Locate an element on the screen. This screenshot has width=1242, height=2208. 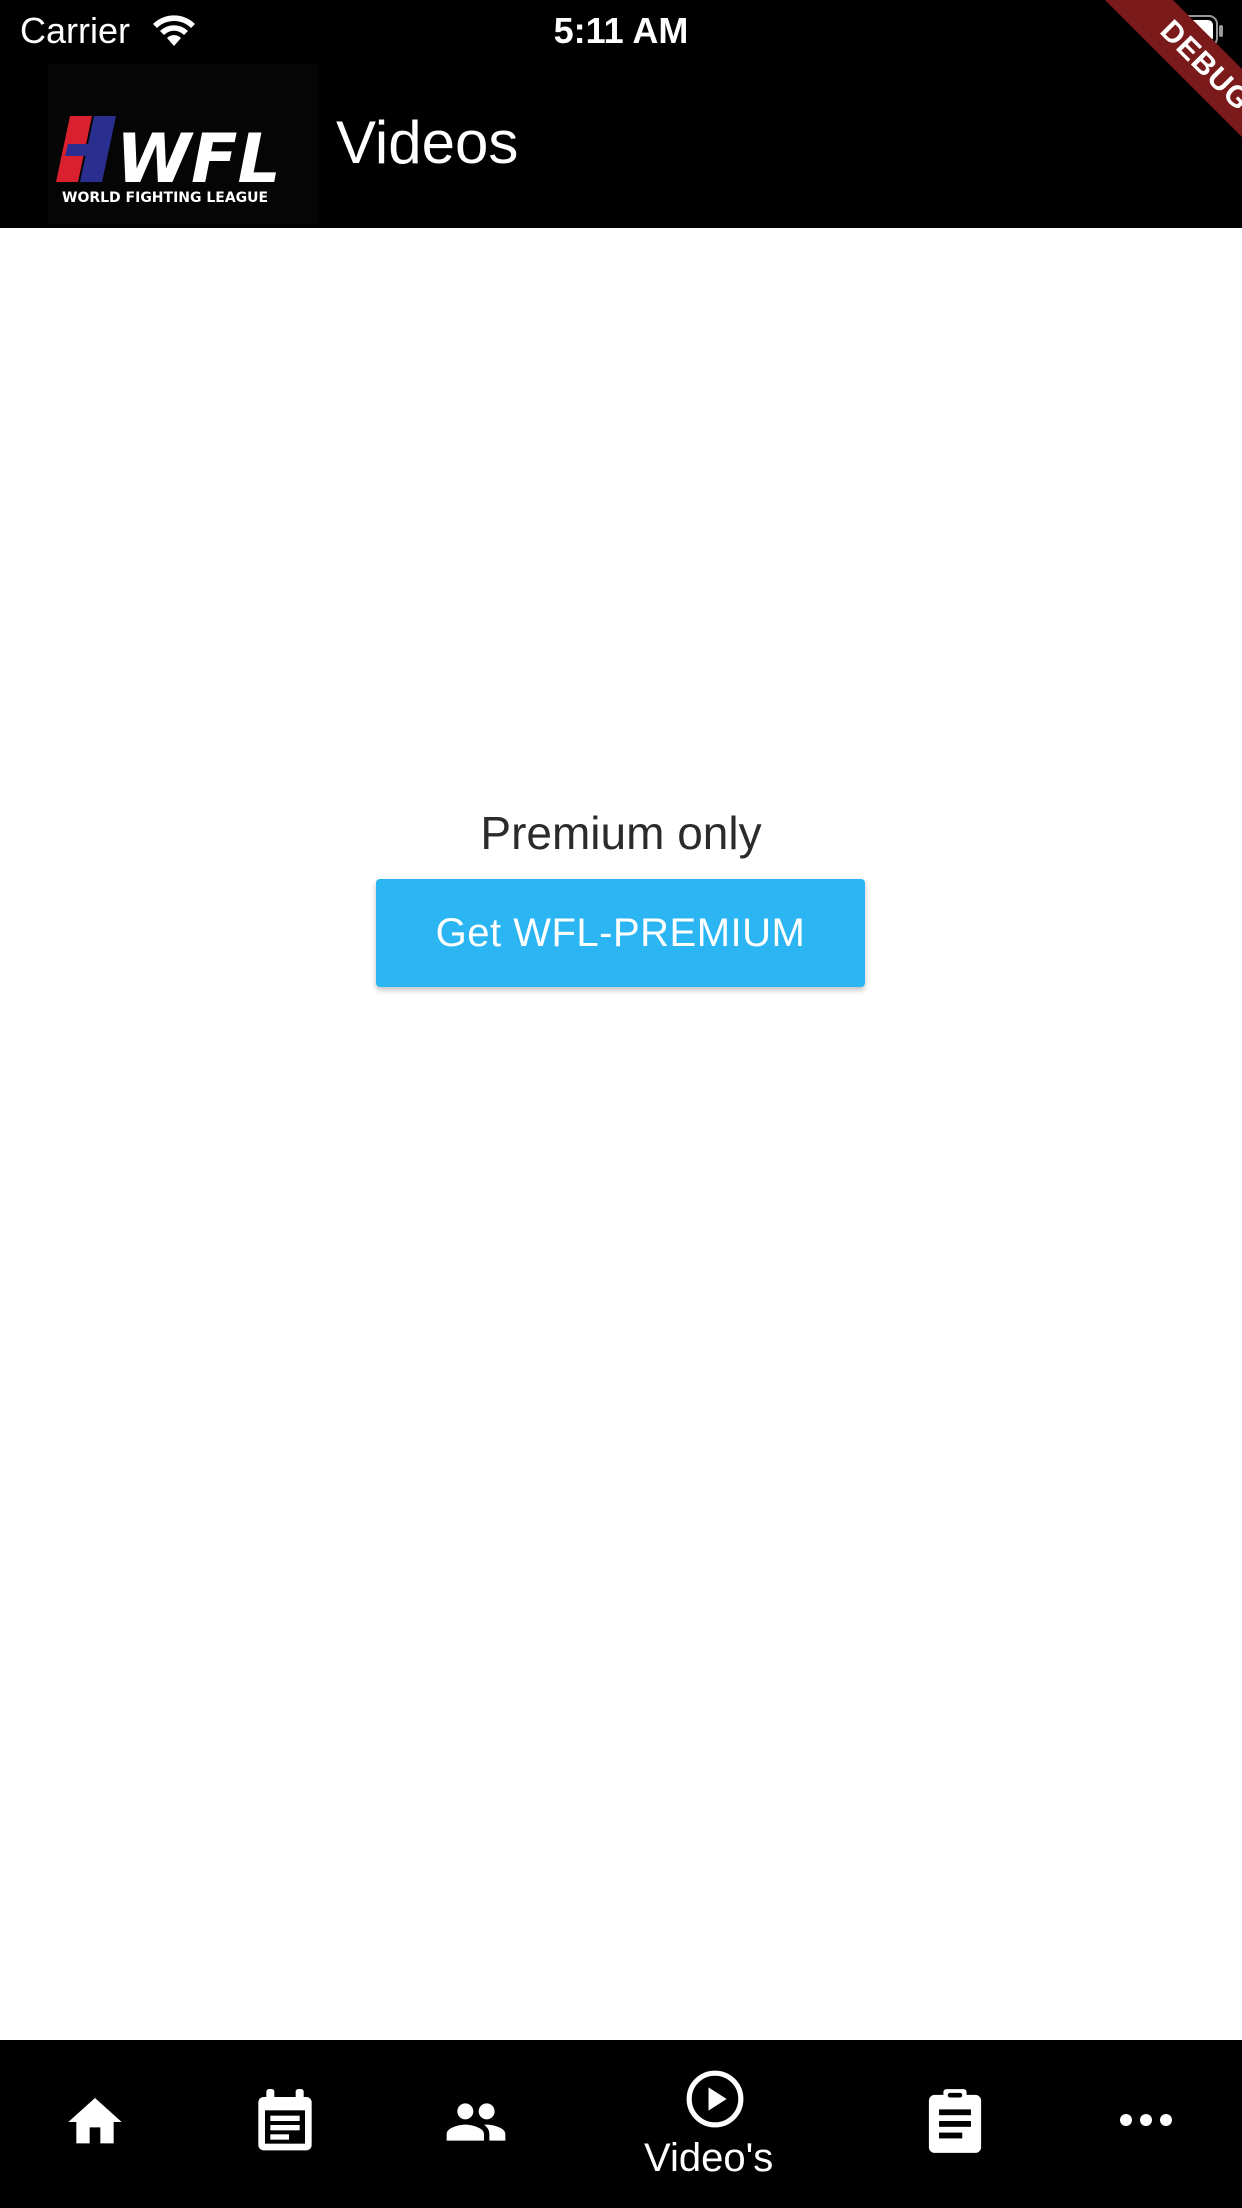
nav-item-videos: Video's is located at coordinates (715, 2124).